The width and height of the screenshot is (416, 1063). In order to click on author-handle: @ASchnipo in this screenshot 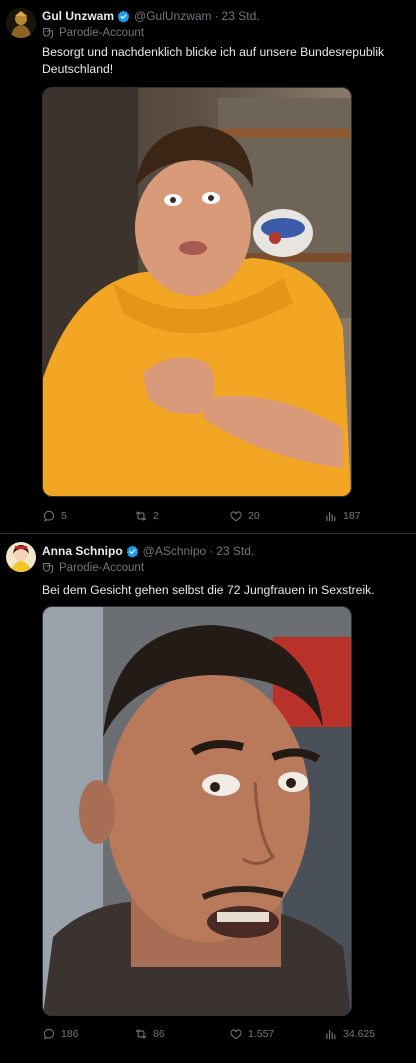, I will do `click(175, 551)`.